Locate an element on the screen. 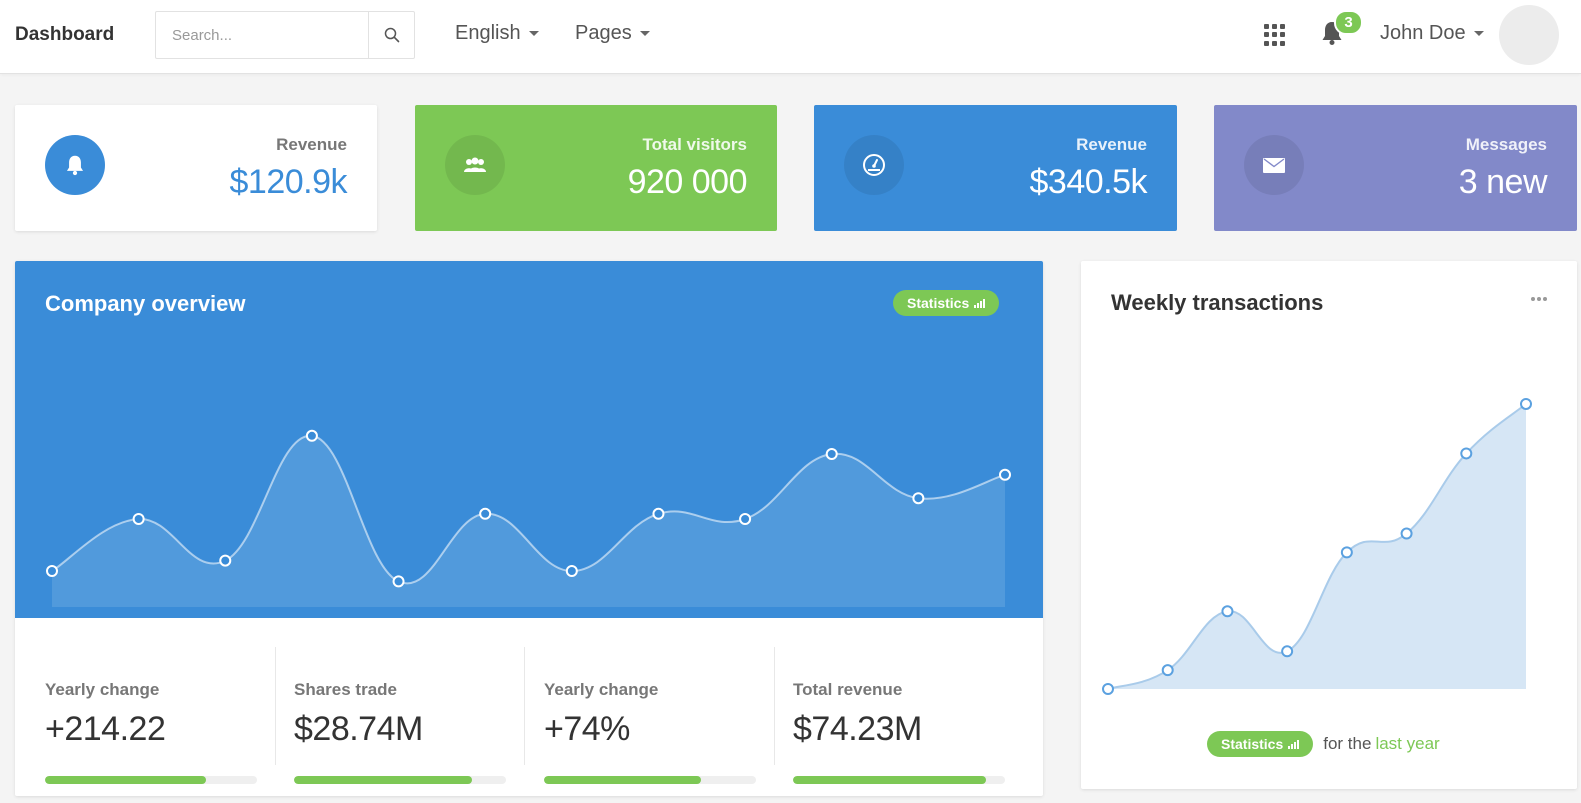 Image resolution: width=1581 pixels, height=803 pixels. card-label: Total visitors is located at coordinates (694, 144).